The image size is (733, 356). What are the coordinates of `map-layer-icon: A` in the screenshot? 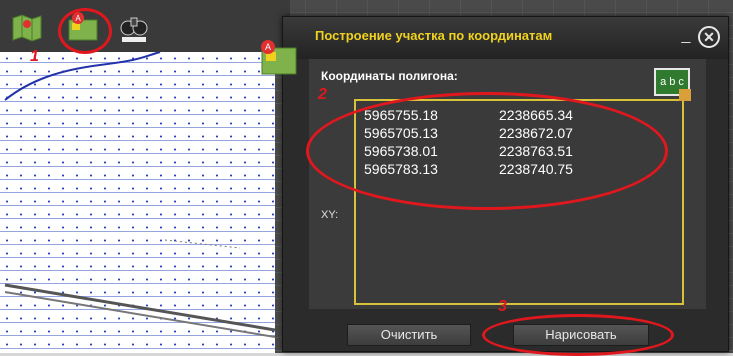 It's located at (278, 58).